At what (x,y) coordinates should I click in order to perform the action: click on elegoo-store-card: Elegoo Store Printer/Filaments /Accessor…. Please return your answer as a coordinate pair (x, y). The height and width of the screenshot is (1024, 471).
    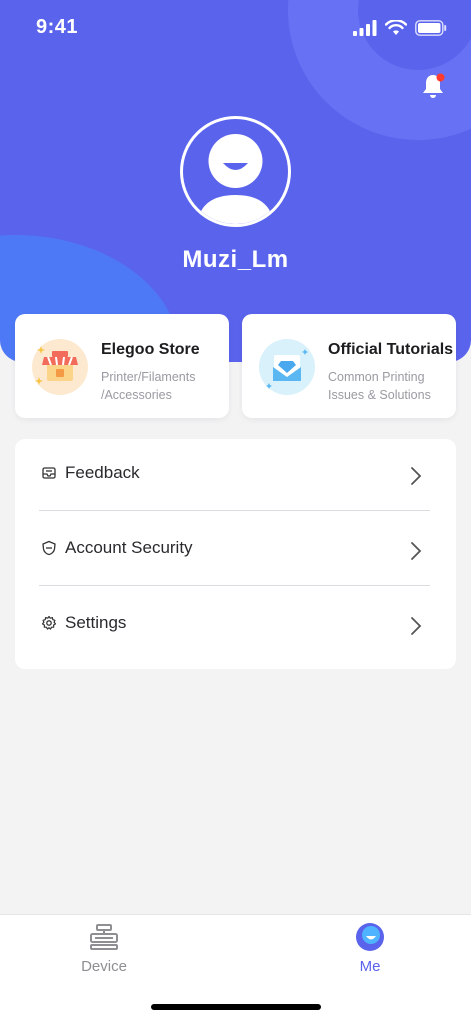
    Looking at the image, I should click on (122, 366).